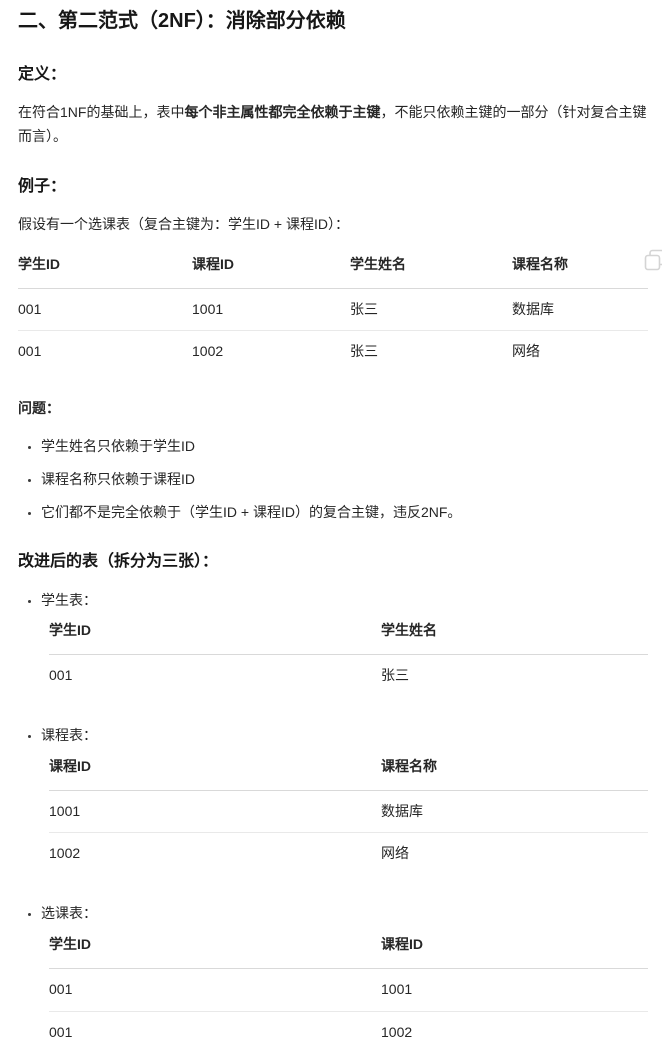 The width and height of the screenshot is (662, 1053). What do you see at coordinates (69, 734) in the screenshot?
I see `table-label: 课程表：` at bounding box center [69, 734].